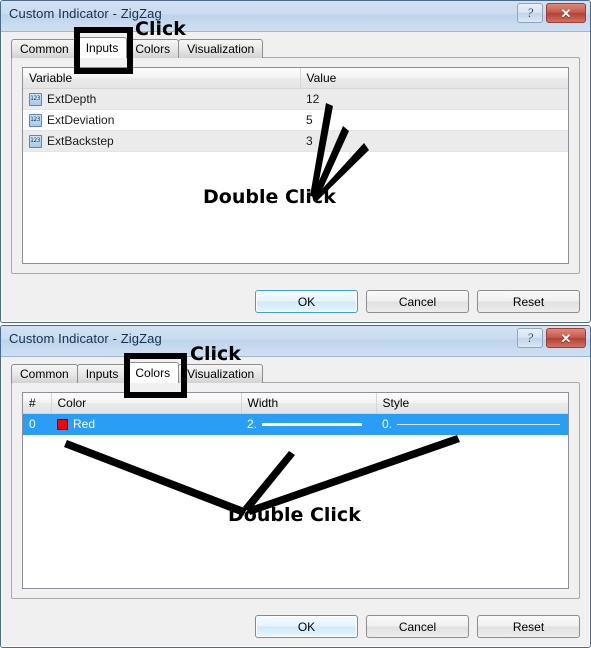 The width and height of the screenshot is (591, 648). Describe the element at coordinates (252, 424) in the screenshot. I see `width-value: 2.` at that location.